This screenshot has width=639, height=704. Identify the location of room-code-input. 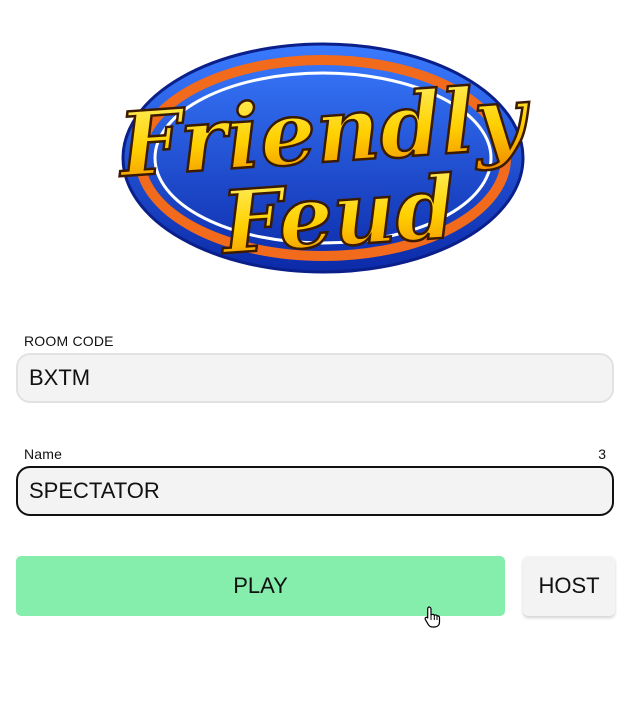
(315, 378).